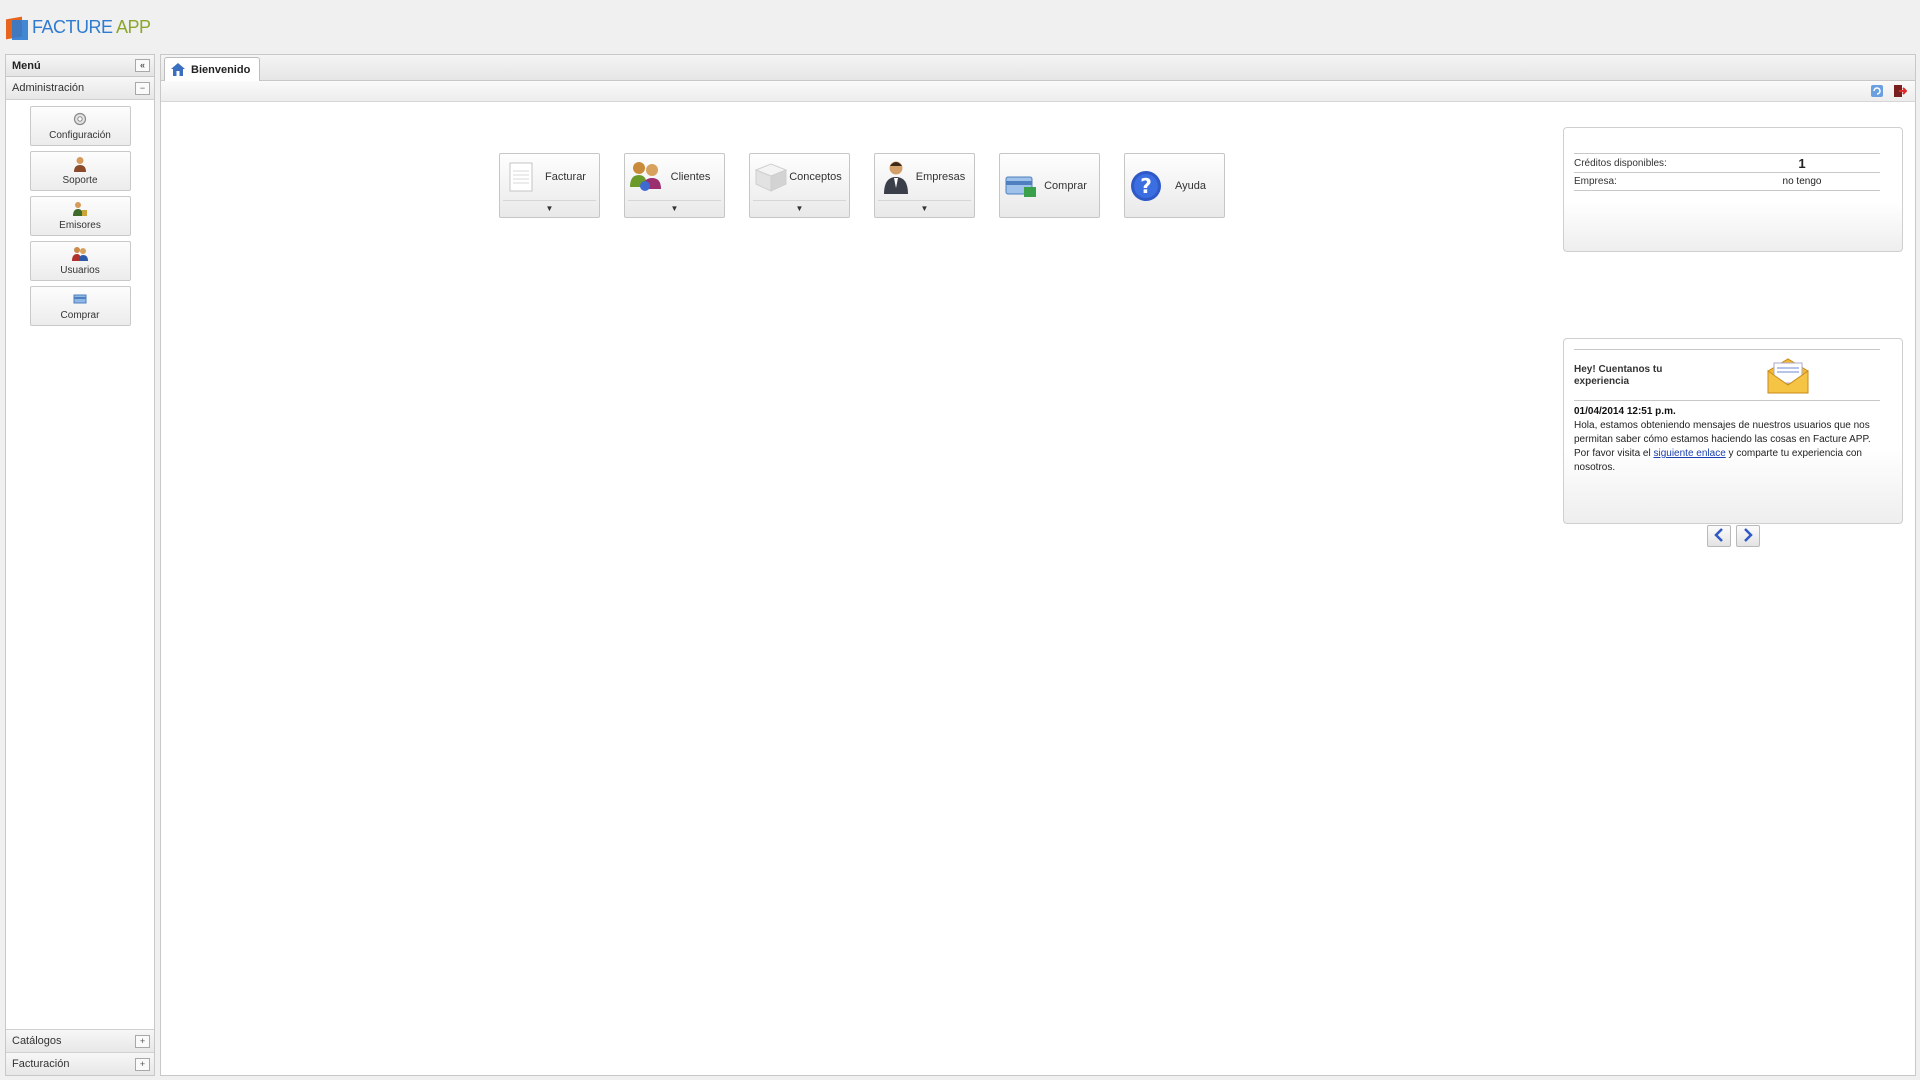 The height and width of the screenshot is (1080, 1920). I want to click on refresh-icon, so click(1877, 92).